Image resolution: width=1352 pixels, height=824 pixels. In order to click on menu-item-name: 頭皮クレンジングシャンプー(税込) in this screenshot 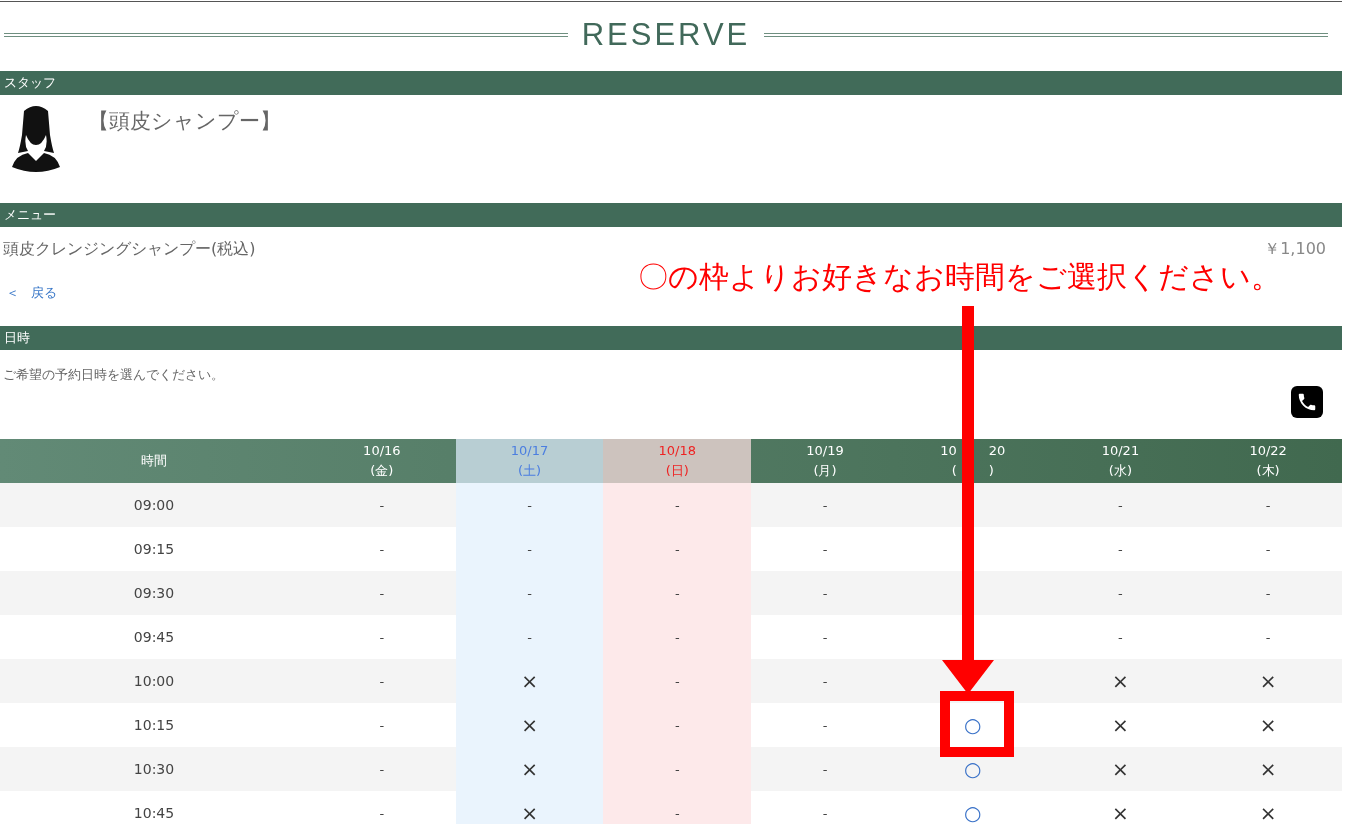, I will do `click(129, 249)`.